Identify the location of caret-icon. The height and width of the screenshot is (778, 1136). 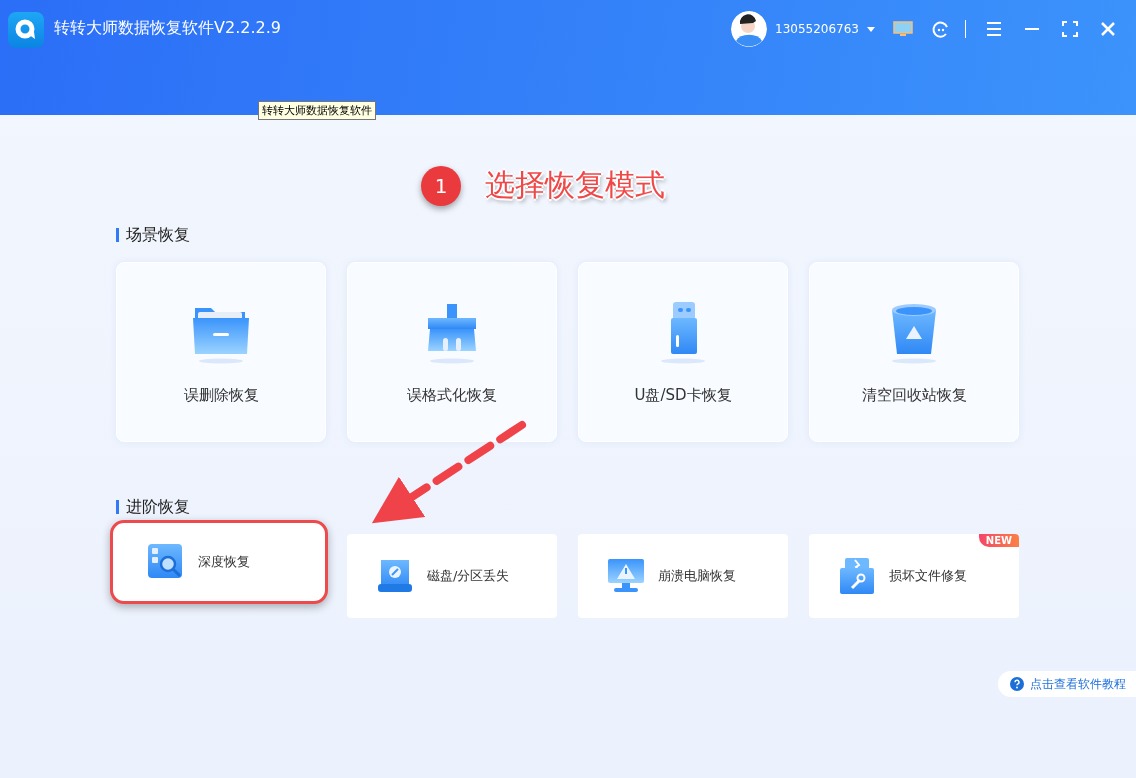
(871, 29).